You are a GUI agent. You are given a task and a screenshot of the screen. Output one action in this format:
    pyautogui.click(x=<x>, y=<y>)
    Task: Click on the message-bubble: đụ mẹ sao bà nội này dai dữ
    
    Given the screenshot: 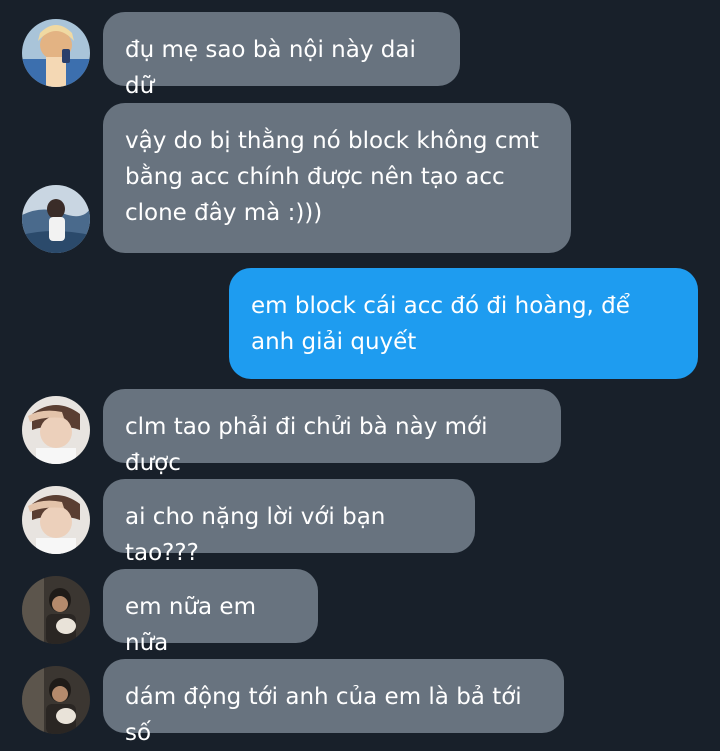 What is the action you would take?
    pyautogui.click(x=281, y=55)
    